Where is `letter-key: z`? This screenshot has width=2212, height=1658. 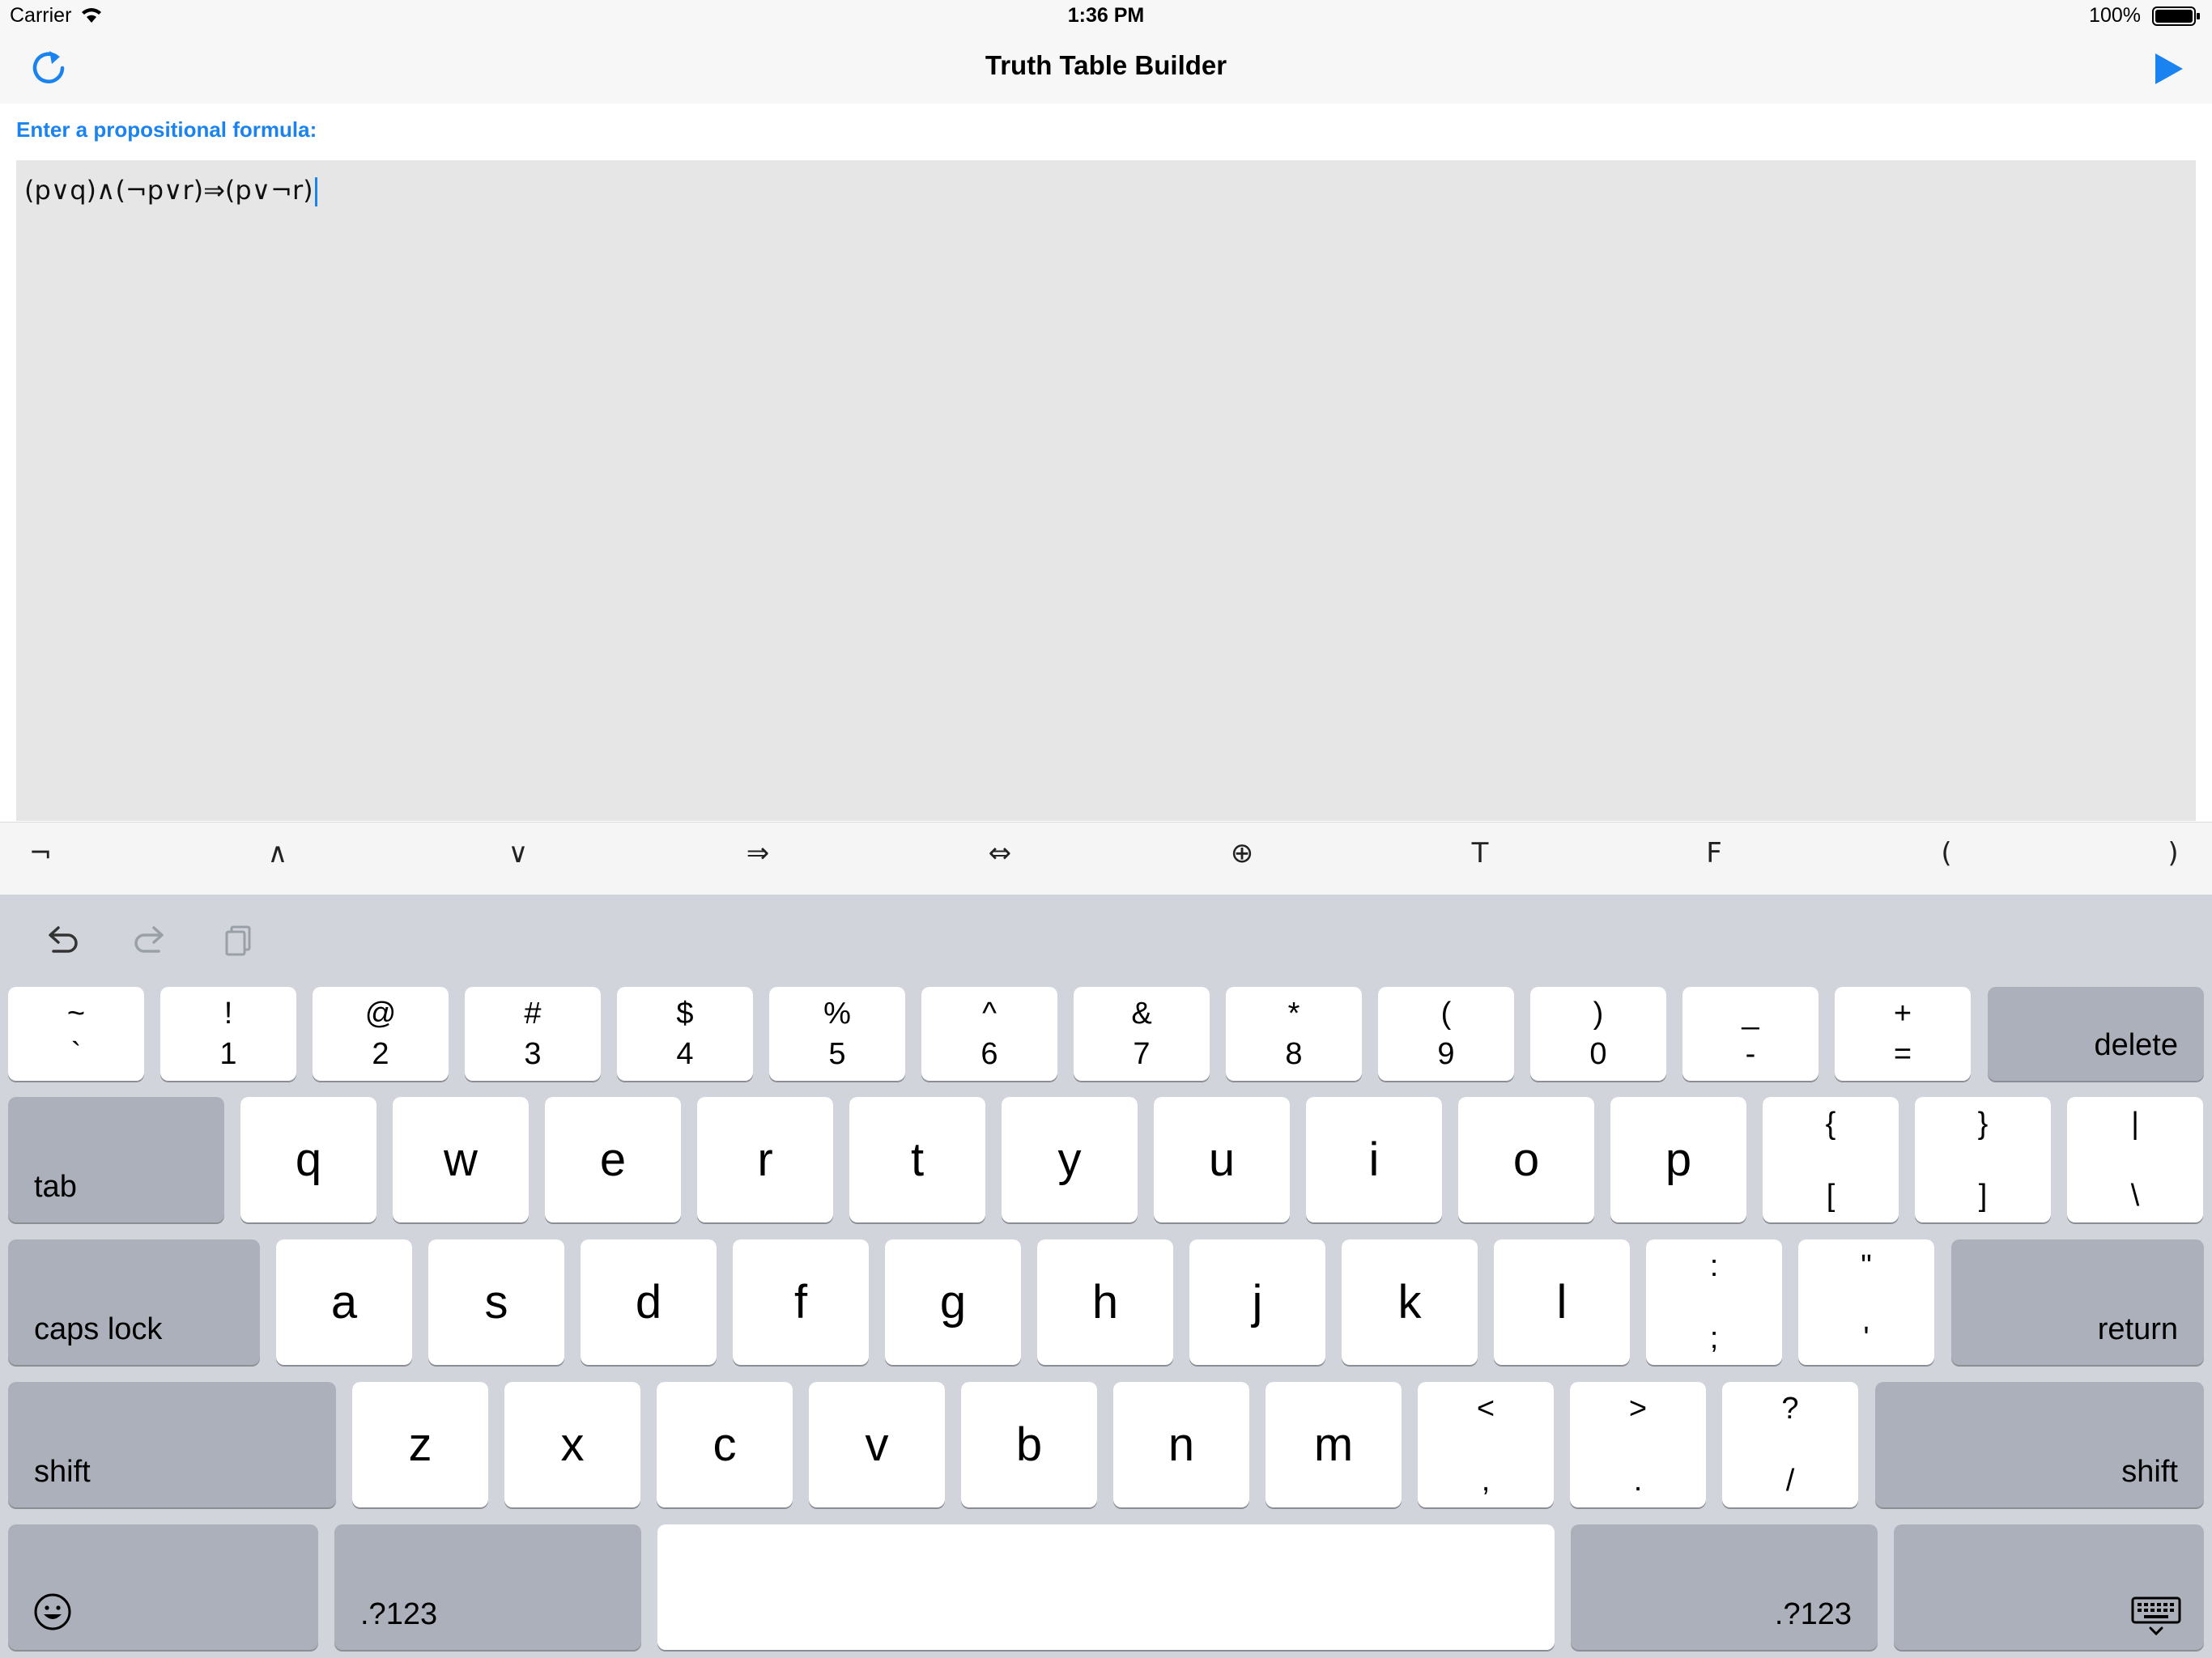 letter-key: z is located at coordinates (420, 1444).